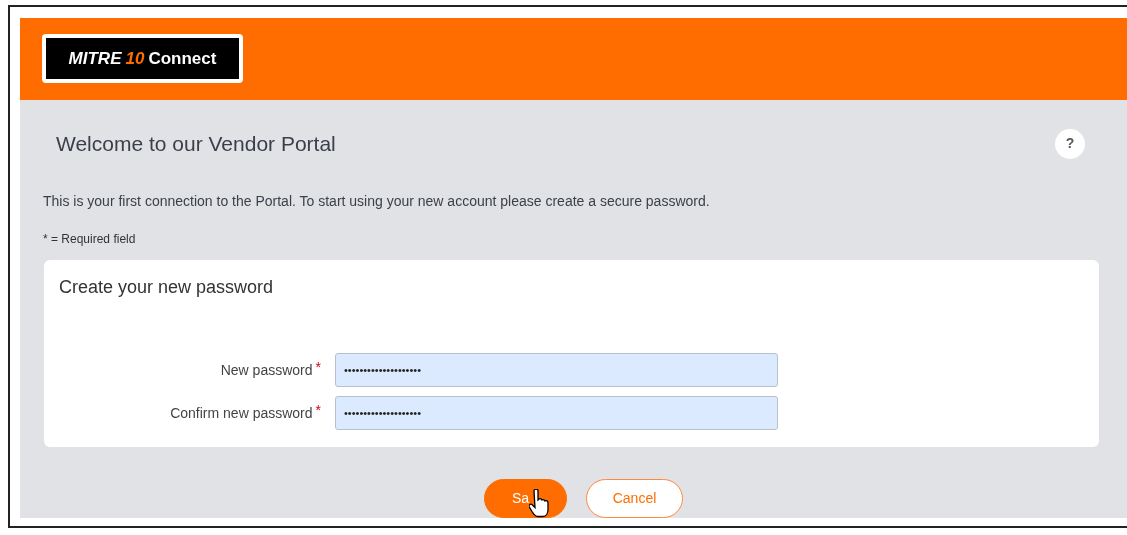 The height and width of the screenshot is (535, 1127). Describe the element at coordinates (241, 413) in the screenshot. I see `field-label: Confirm new password` at that location.